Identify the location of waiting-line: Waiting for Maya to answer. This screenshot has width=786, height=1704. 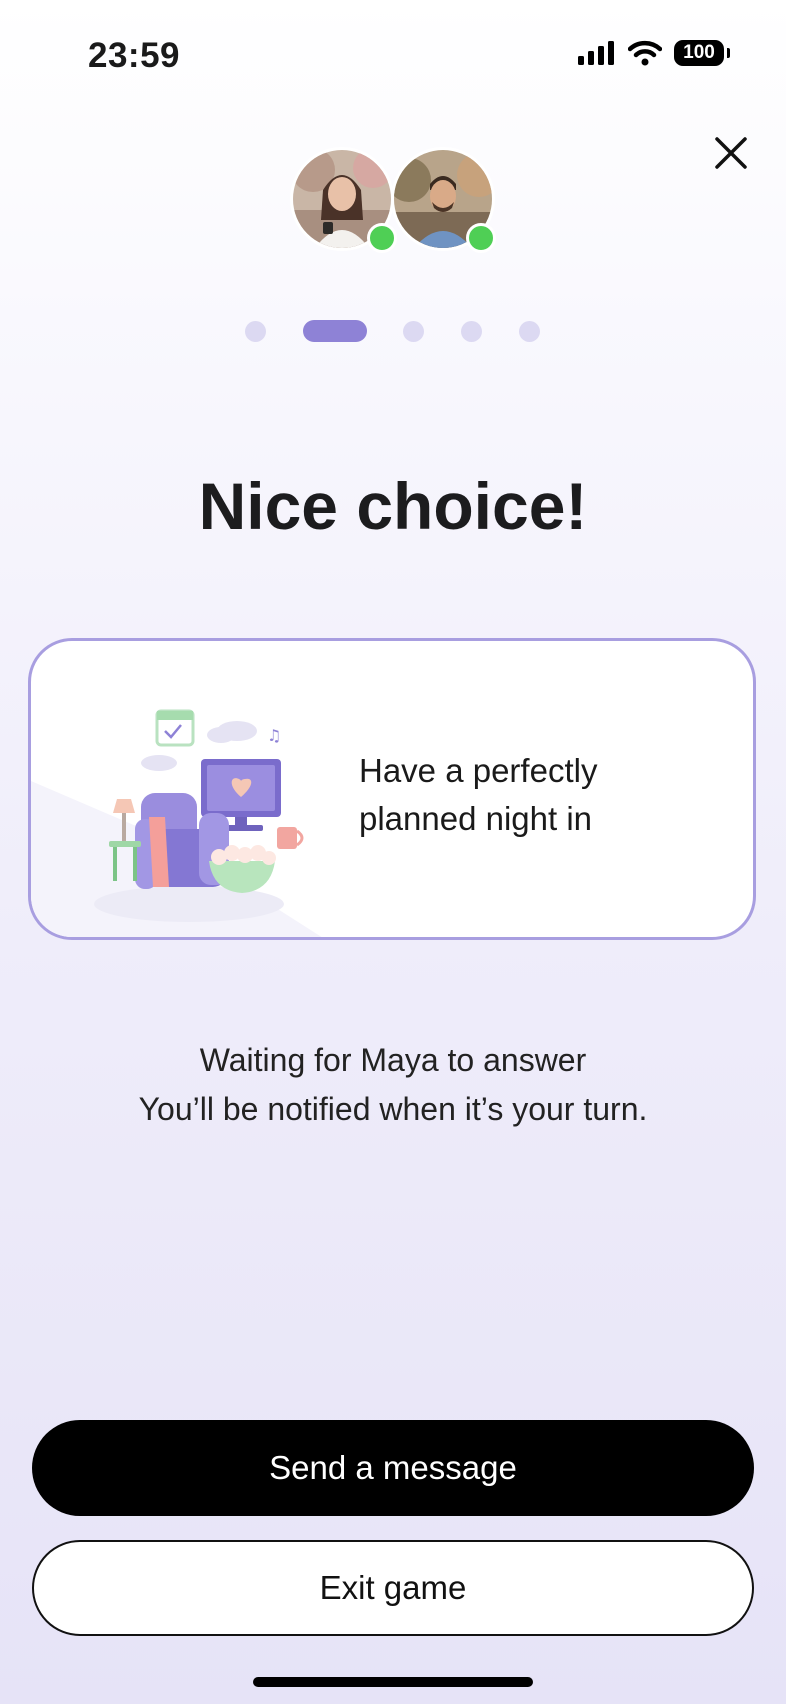
(393, 1060).